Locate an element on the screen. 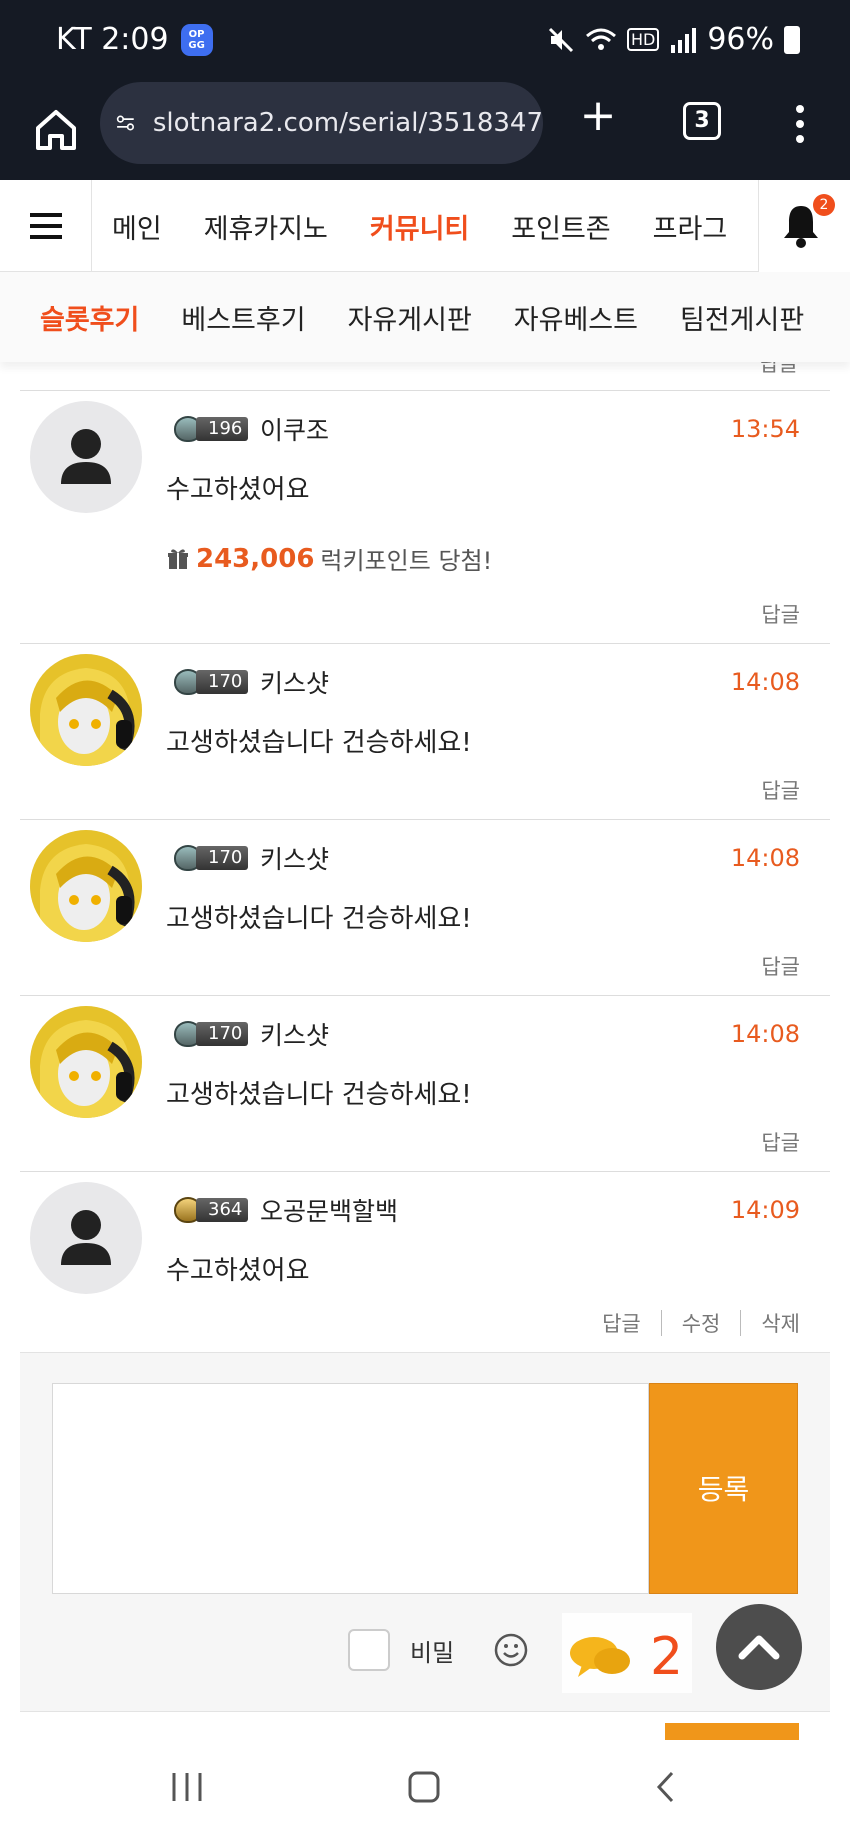 This screenshot has height=1842, width=850. notification-button: 2 is located at coordinates (804, 226).